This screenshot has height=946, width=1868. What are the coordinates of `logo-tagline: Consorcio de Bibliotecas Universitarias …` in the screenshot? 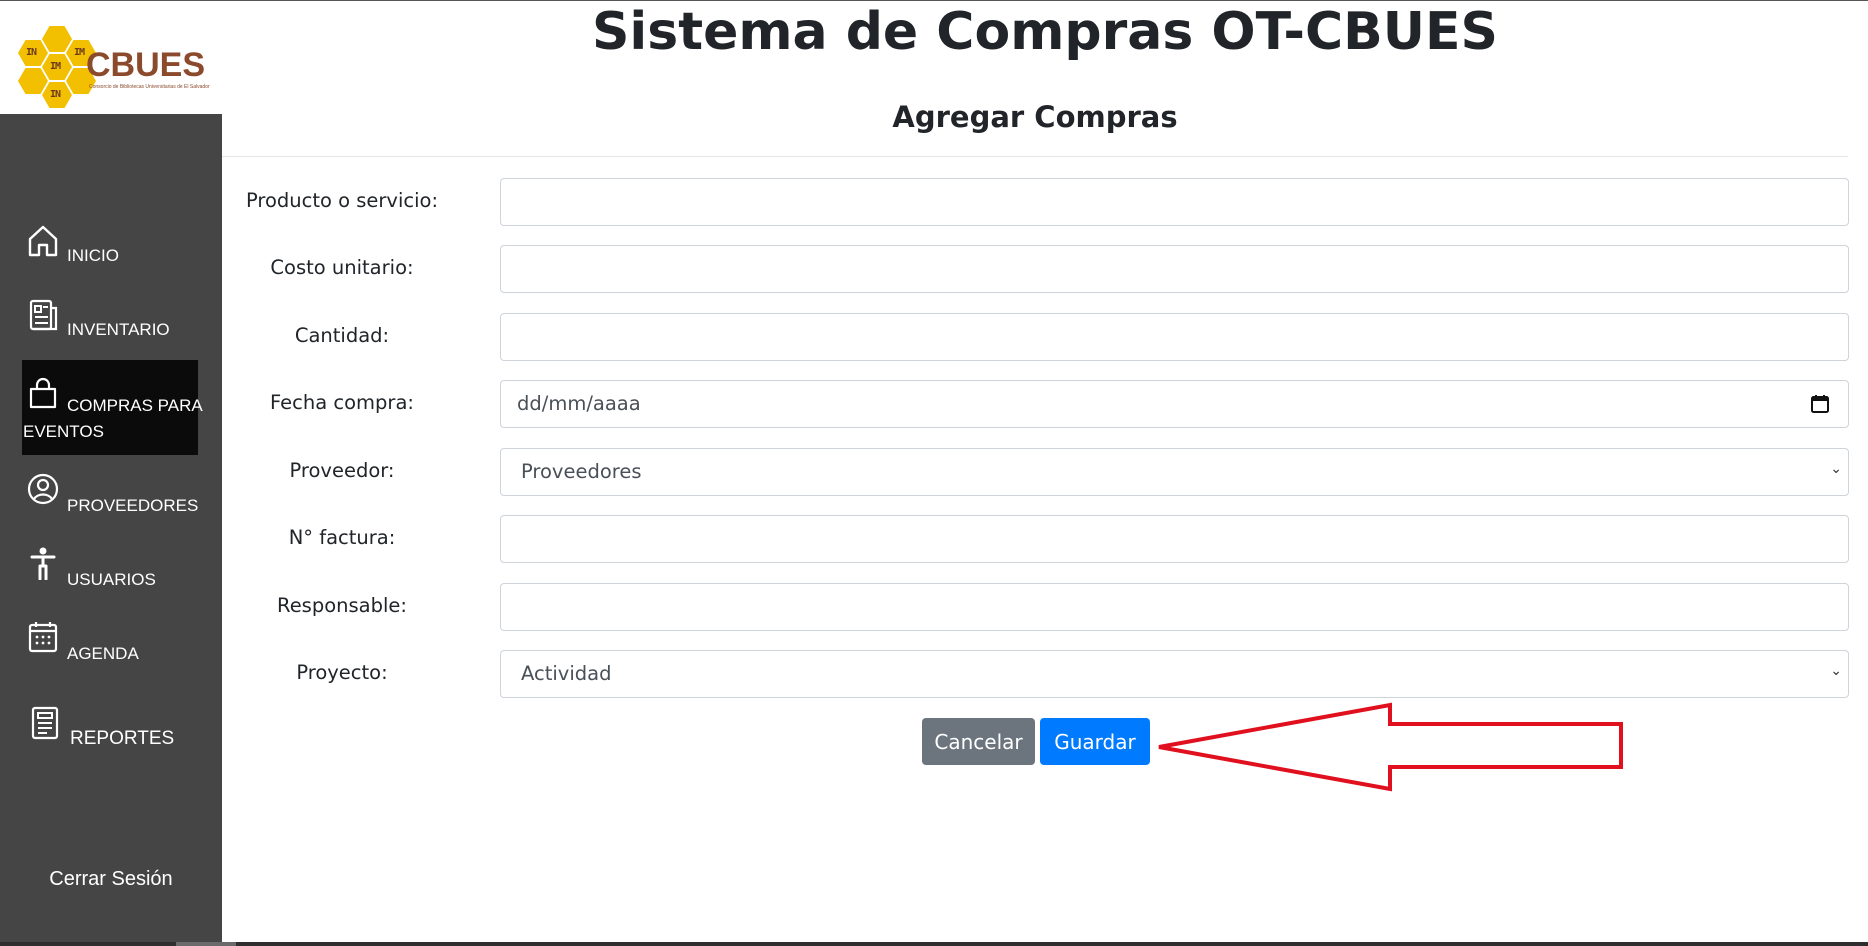 It's located at (149, 87).